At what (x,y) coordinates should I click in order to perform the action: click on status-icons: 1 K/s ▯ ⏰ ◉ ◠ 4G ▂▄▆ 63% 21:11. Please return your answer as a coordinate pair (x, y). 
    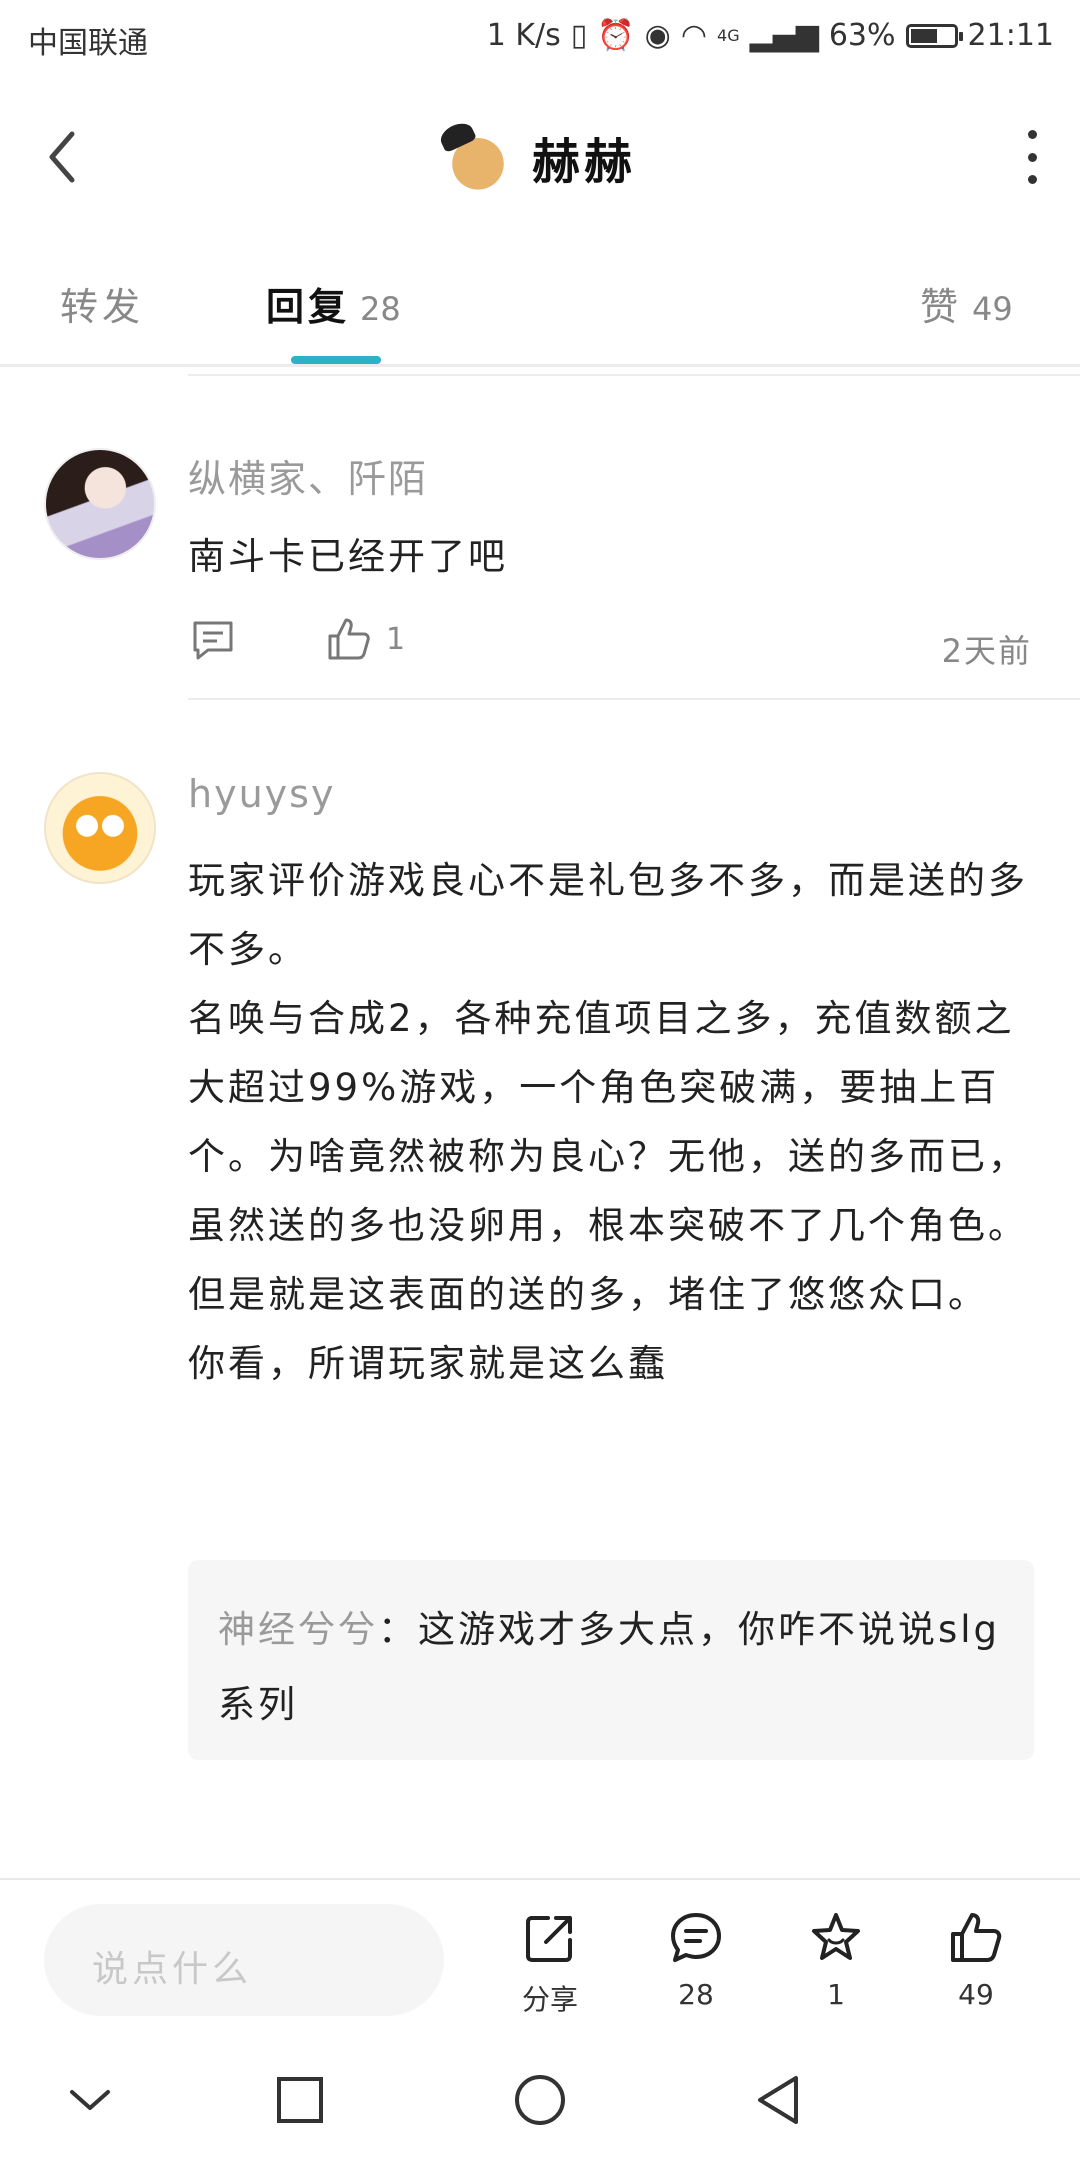
    Looking at the image, I should click on (770, 35).